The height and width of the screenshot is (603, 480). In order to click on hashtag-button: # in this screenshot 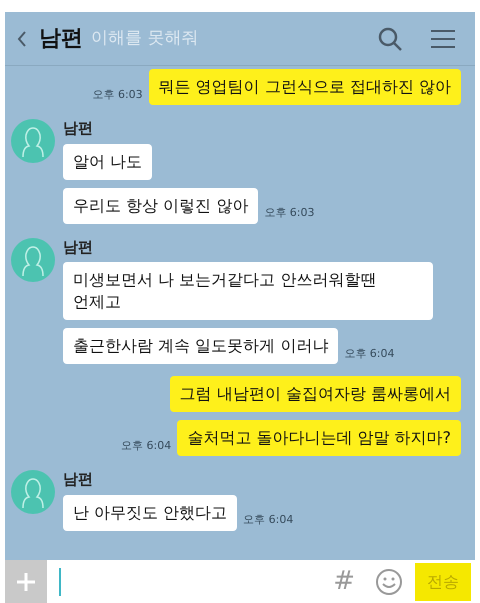, I will do `click(344, 581)`.